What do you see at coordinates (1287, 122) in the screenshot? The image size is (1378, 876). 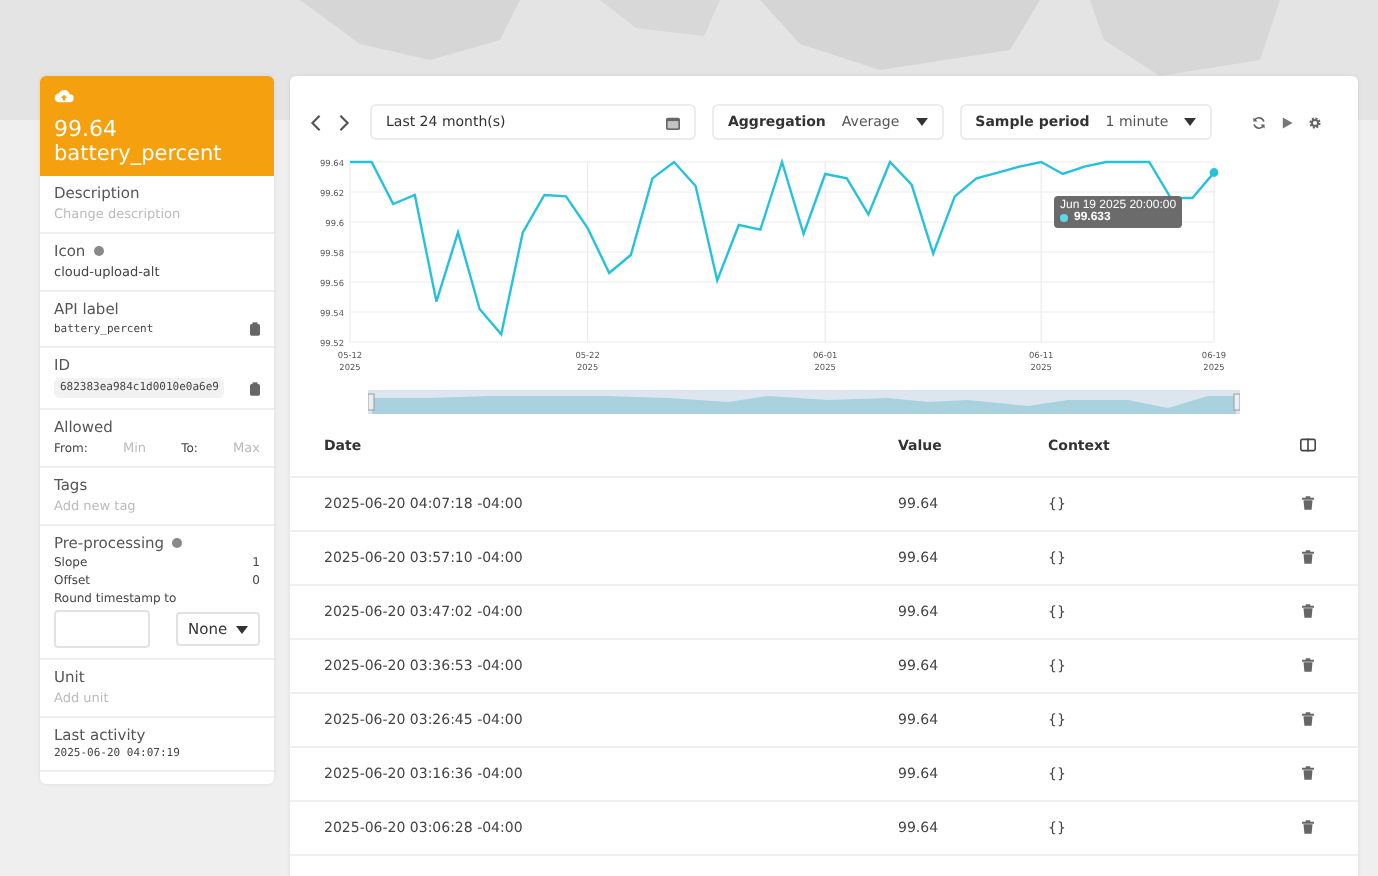 I see `play-icon` at bounding box center [1287, 122].